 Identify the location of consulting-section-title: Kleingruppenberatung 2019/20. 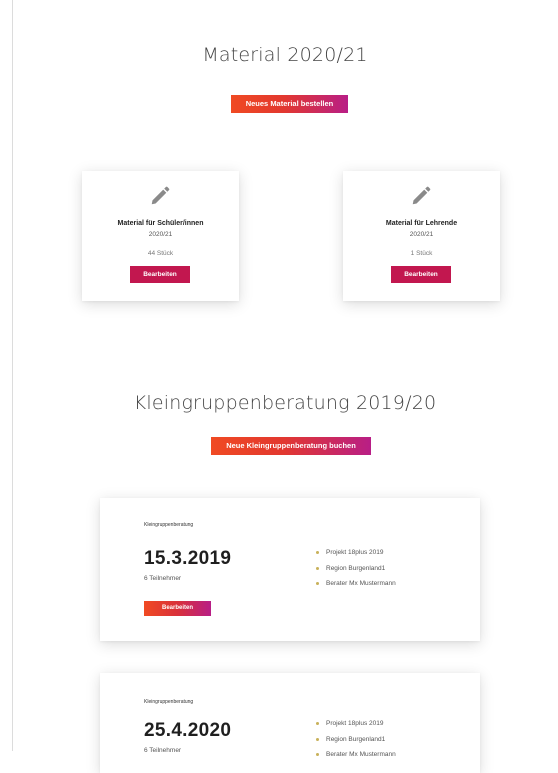
(285, 403).